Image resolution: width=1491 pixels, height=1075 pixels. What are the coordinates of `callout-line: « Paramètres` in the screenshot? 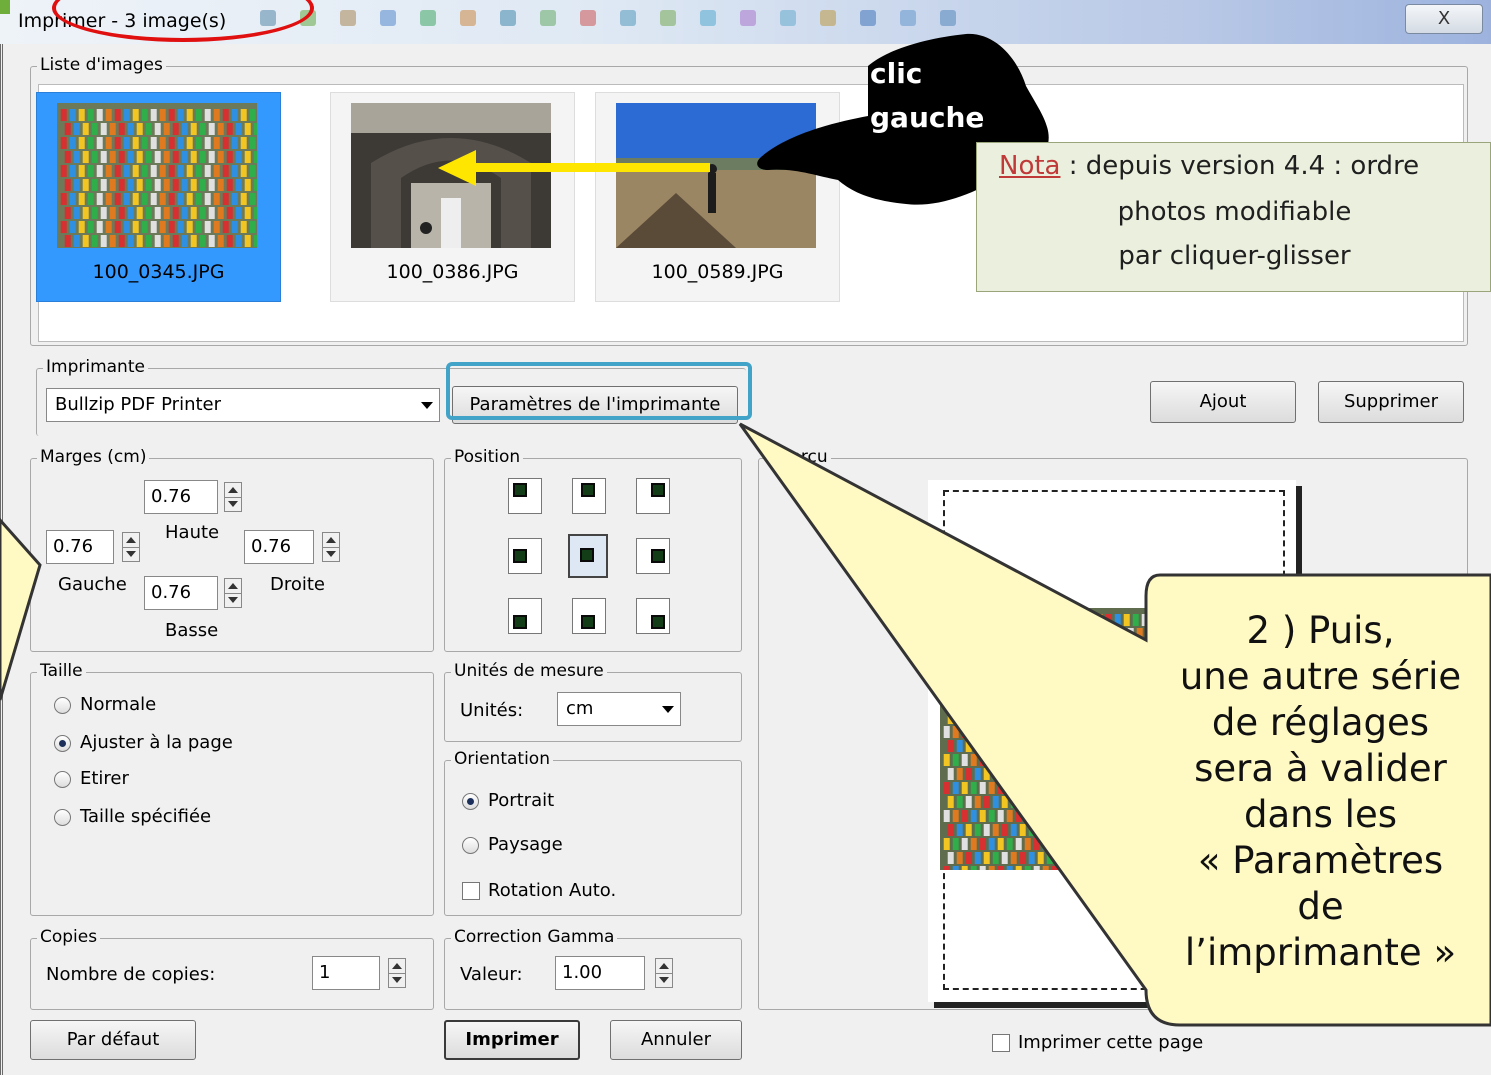 It's located at (1320, 860).